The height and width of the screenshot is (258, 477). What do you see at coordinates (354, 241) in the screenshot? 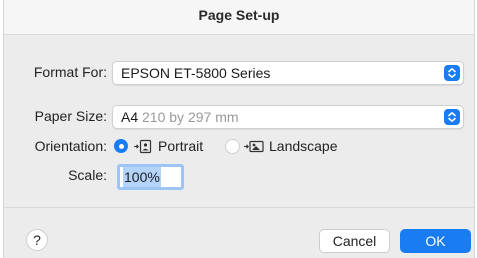
I see `cancel-button: Cancel` at bounding box center [354, 241].